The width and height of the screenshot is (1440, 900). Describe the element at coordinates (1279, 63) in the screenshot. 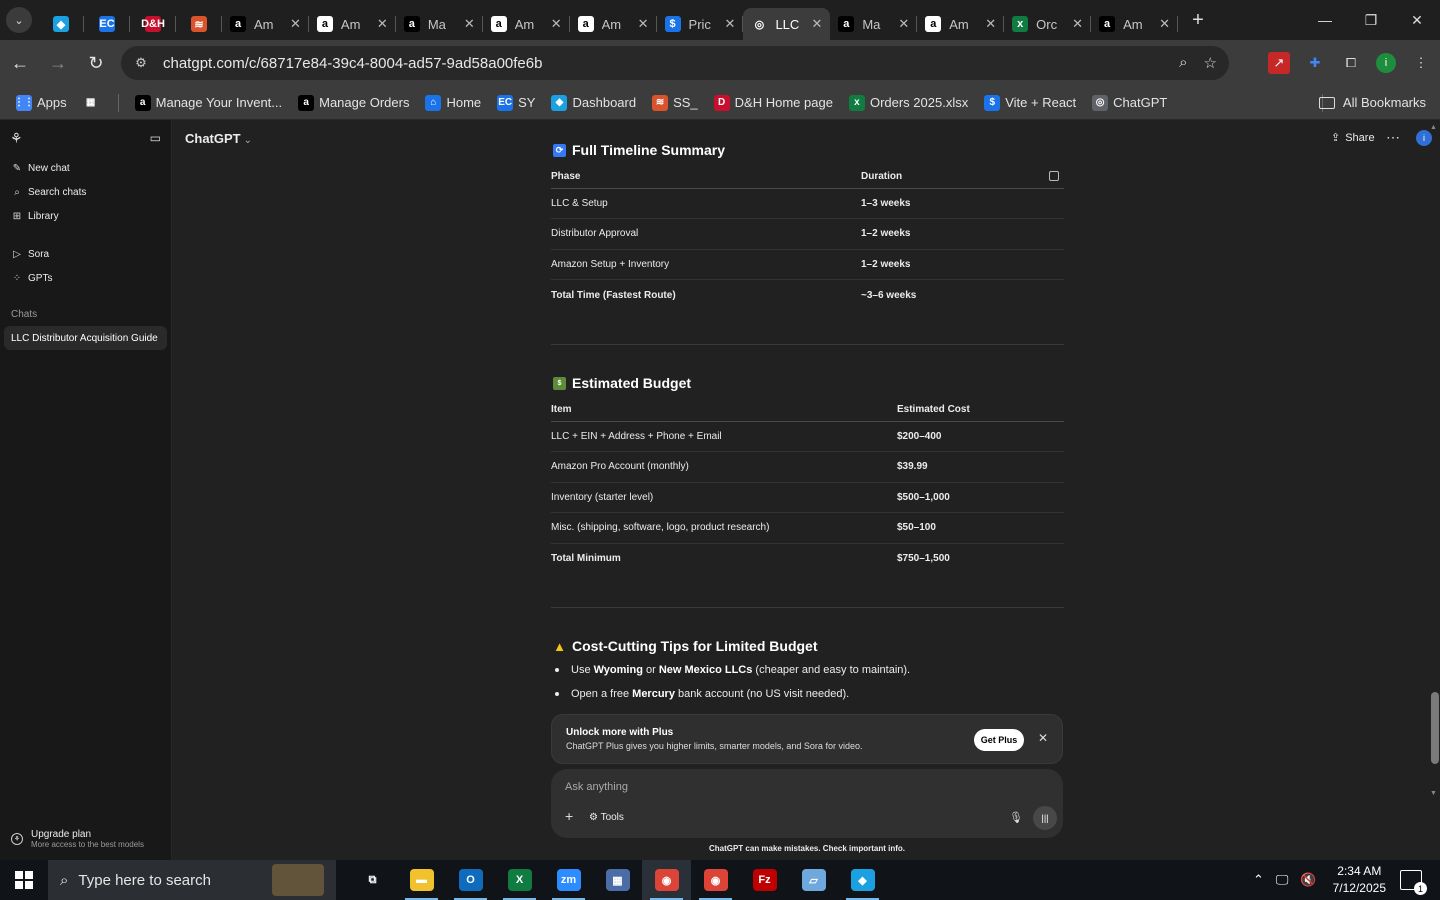

I see `extension-red-icon: ↗` at that location.